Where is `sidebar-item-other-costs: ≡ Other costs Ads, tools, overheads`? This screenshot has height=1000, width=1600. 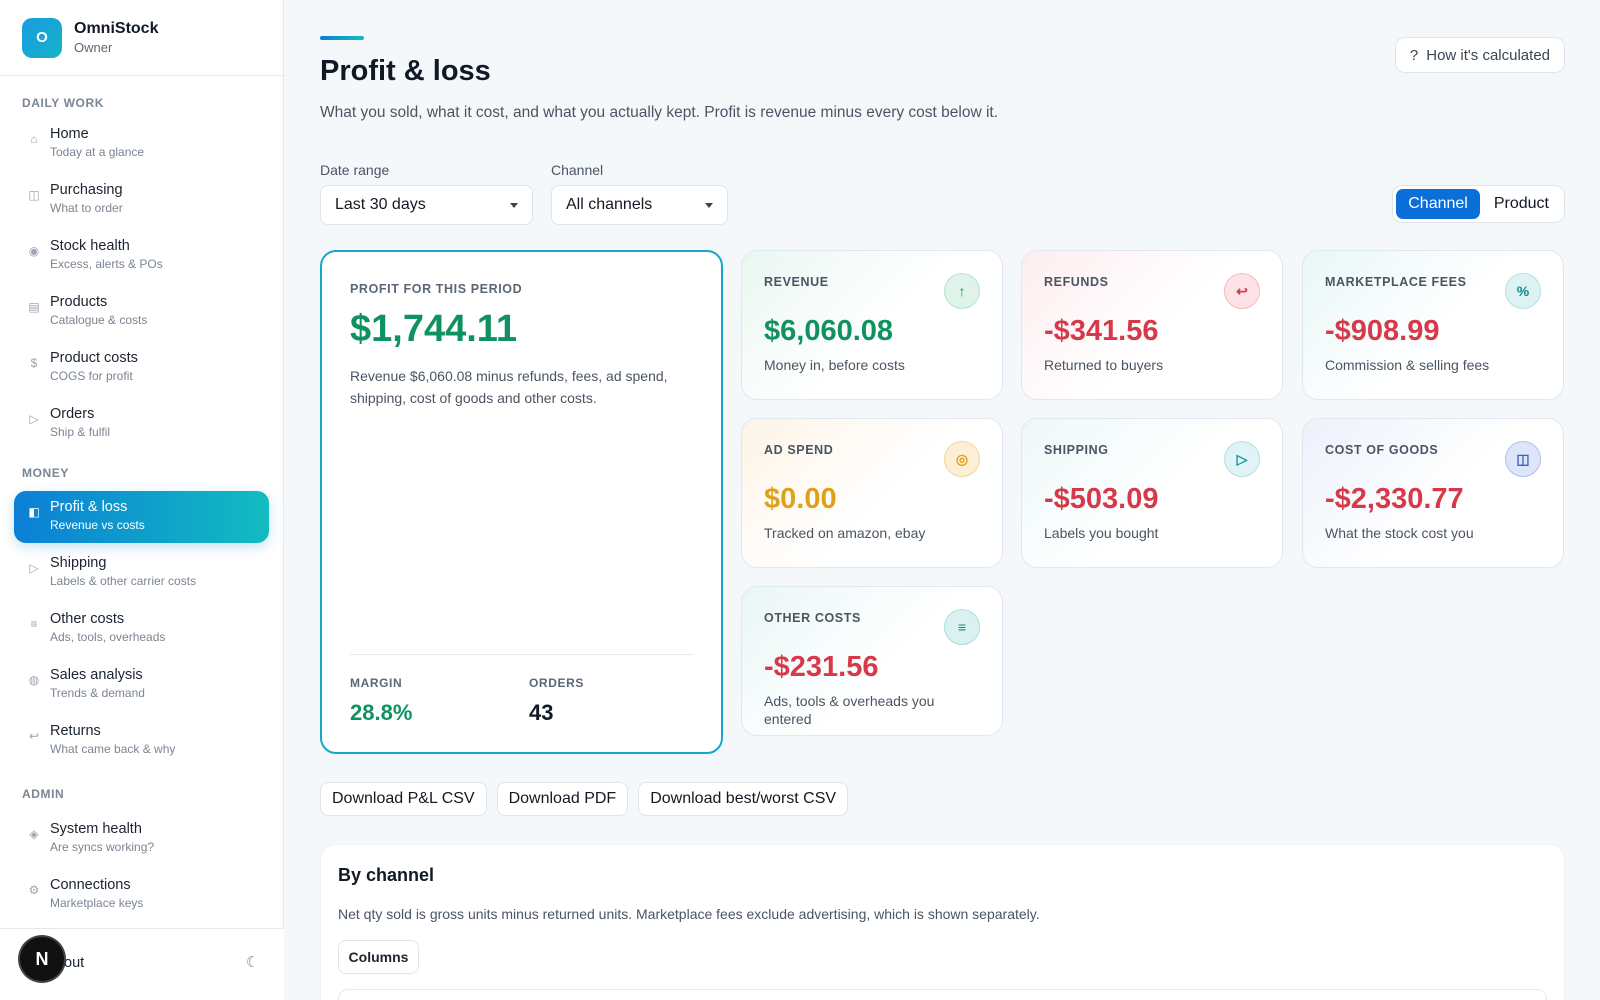
sidebar-item-other-costs: ≡ Other costs Ads, tools, overheads is located at coordinates (141, 629).